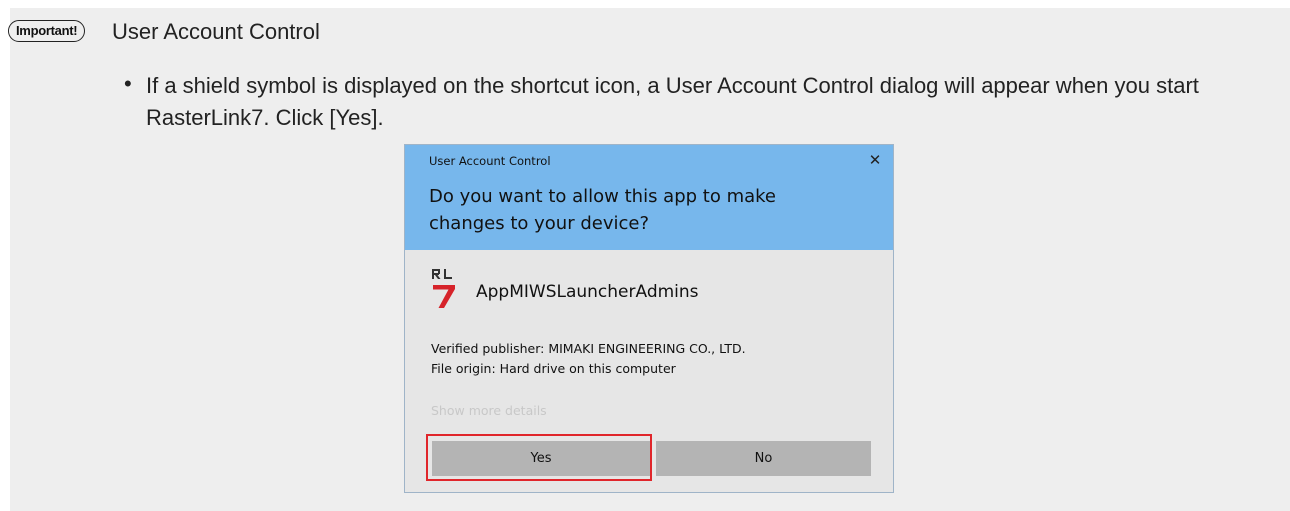 This screenshot has height=511, width=1290. I want to click on note-heading: User Account Control, so click(216, 31).